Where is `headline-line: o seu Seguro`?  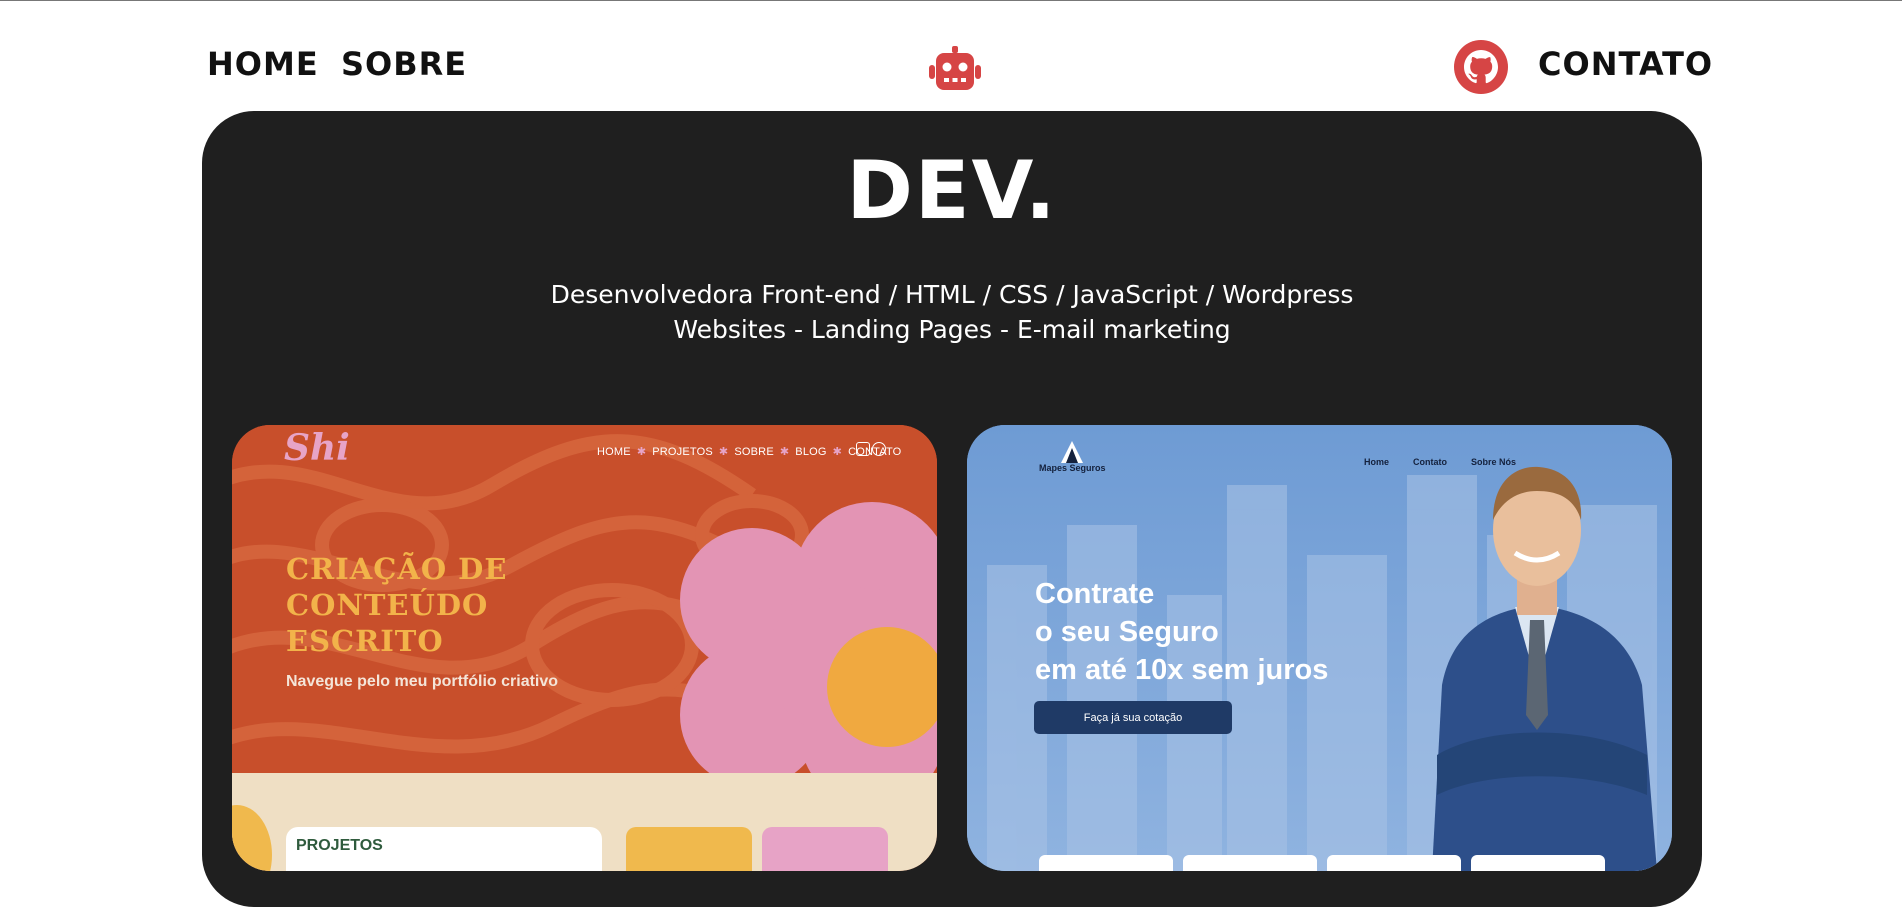 headline-line: o seu Seguro is located at coordinates (1127, 632).